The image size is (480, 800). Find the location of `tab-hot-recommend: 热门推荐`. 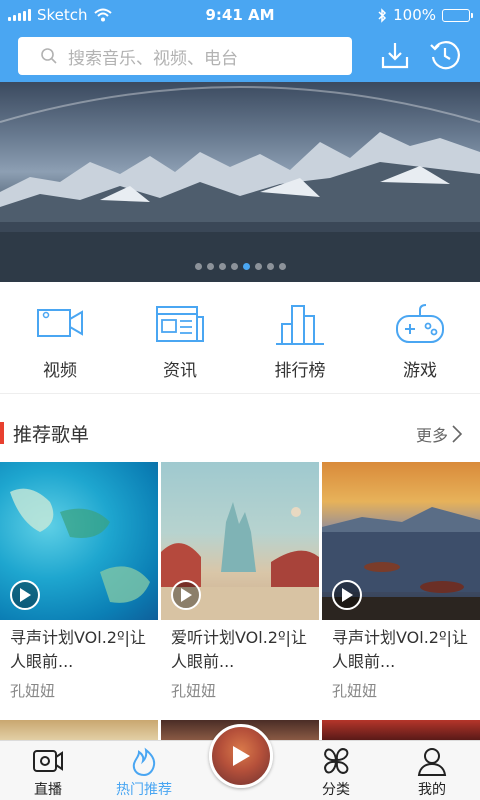

tab-hot-recommend: 热门推荐 is located at coordinates (144, 770).